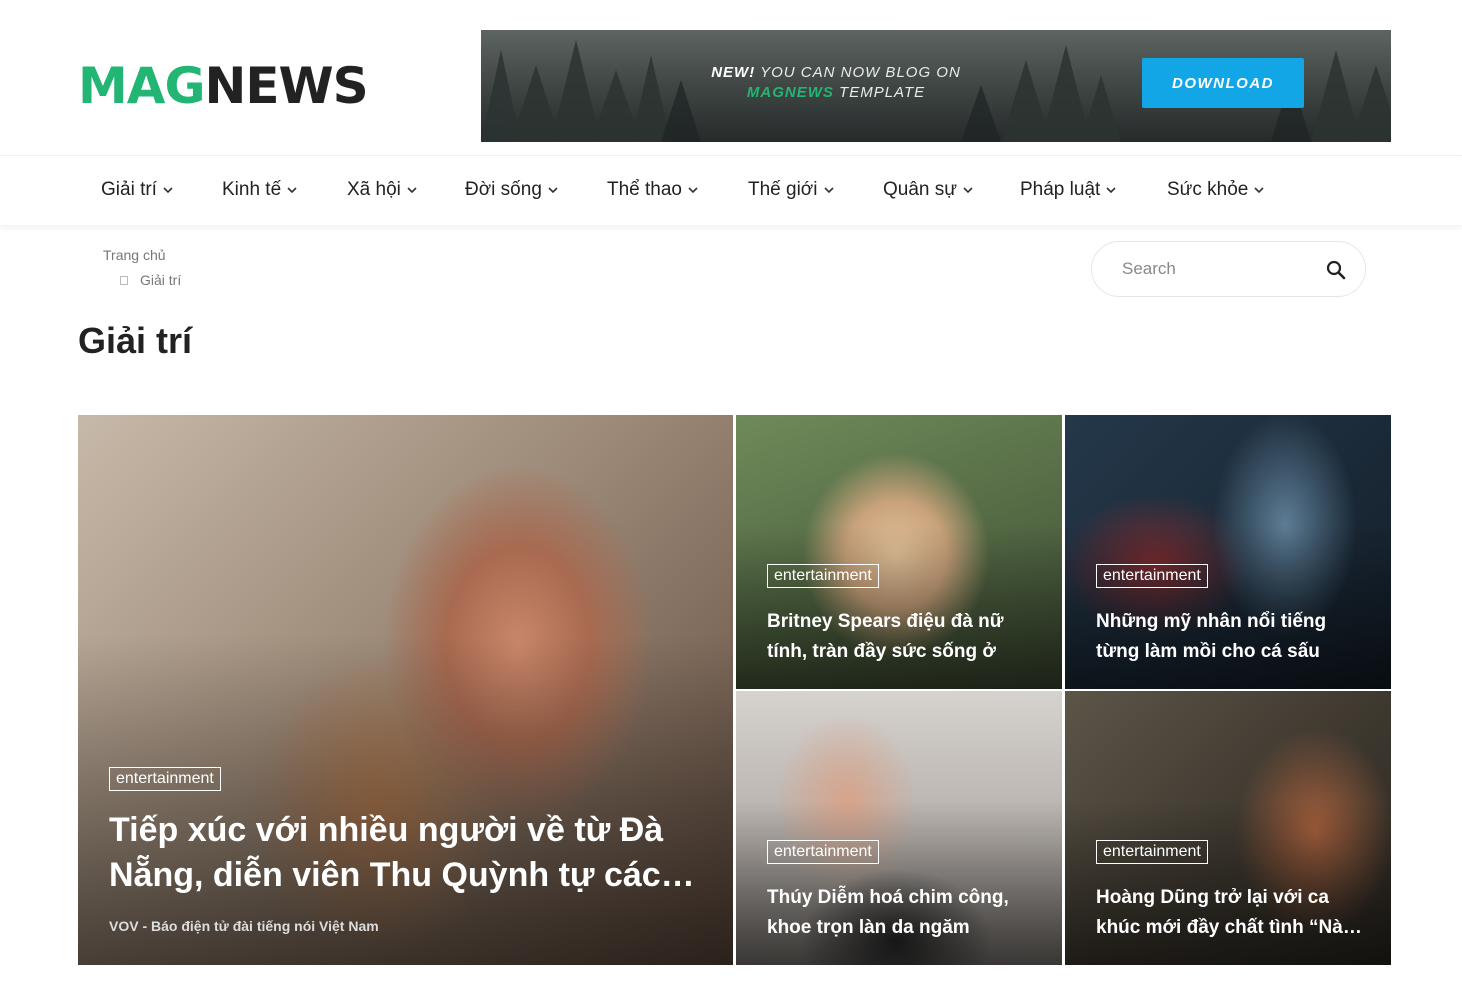 This screenshot has width=1462, height=988. What do you see at coordinates (141, 86) in the screenshot?
I see `logo-part-mag: MAG` at bounding box center [141, 86].